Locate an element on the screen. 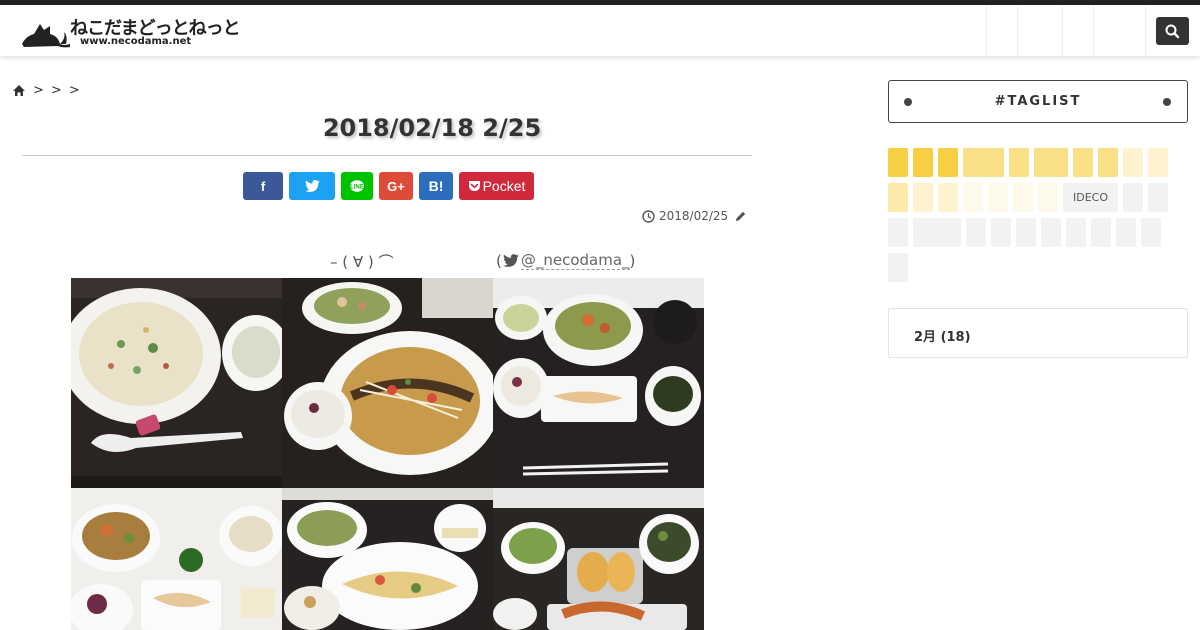  post-title: 2018/02/18 2/25 is located at coordinates (432, 128).